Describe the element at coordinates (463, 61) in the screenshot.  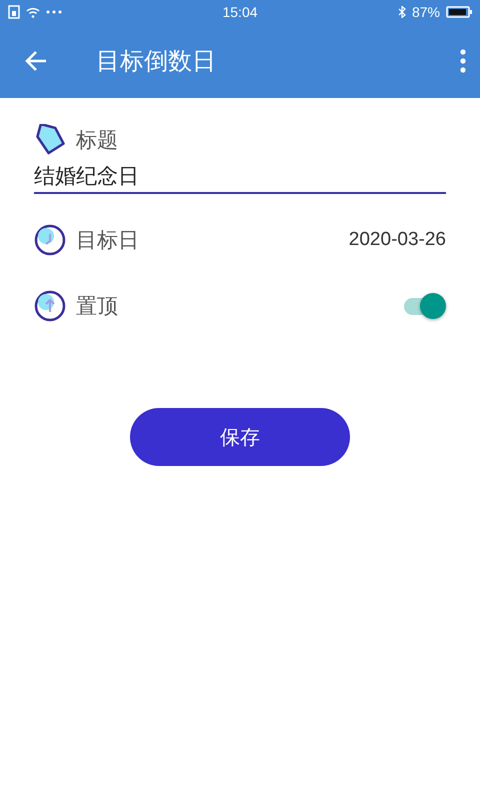
I see `menu-button` at that location.